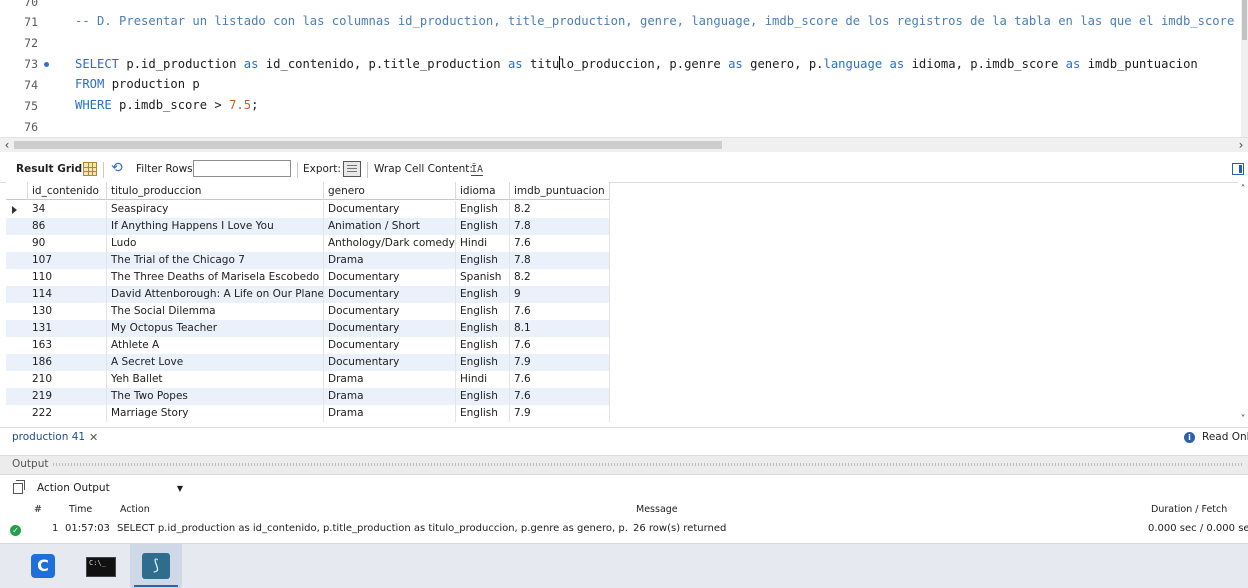 The width and height of the screenshot is (1248, 588). Describe the element at coordinates (43, 566) in the screenshot. I see `cortana-taskbar-icon` at that location.